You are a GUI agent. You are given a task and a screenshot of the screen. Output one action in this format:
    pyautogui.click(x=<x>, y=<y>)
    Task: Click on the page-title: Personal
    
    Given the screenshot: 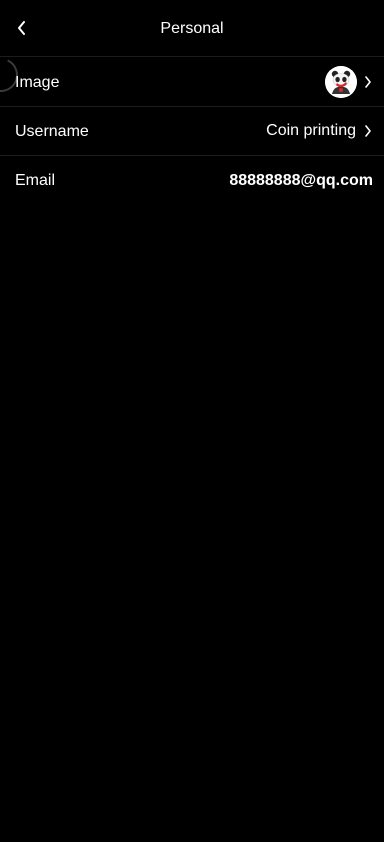 What is the action you would take?
    pyautogui.click(x=192, y=28)
    